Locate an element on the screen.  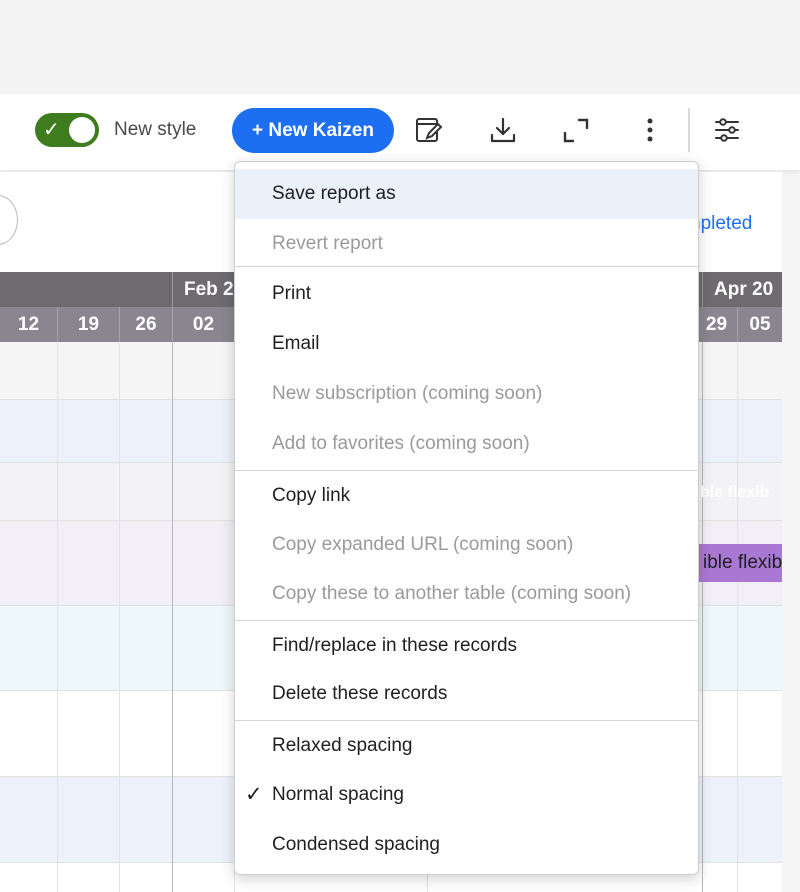
settings-sliders-icon is located at coordinates (727, 130).